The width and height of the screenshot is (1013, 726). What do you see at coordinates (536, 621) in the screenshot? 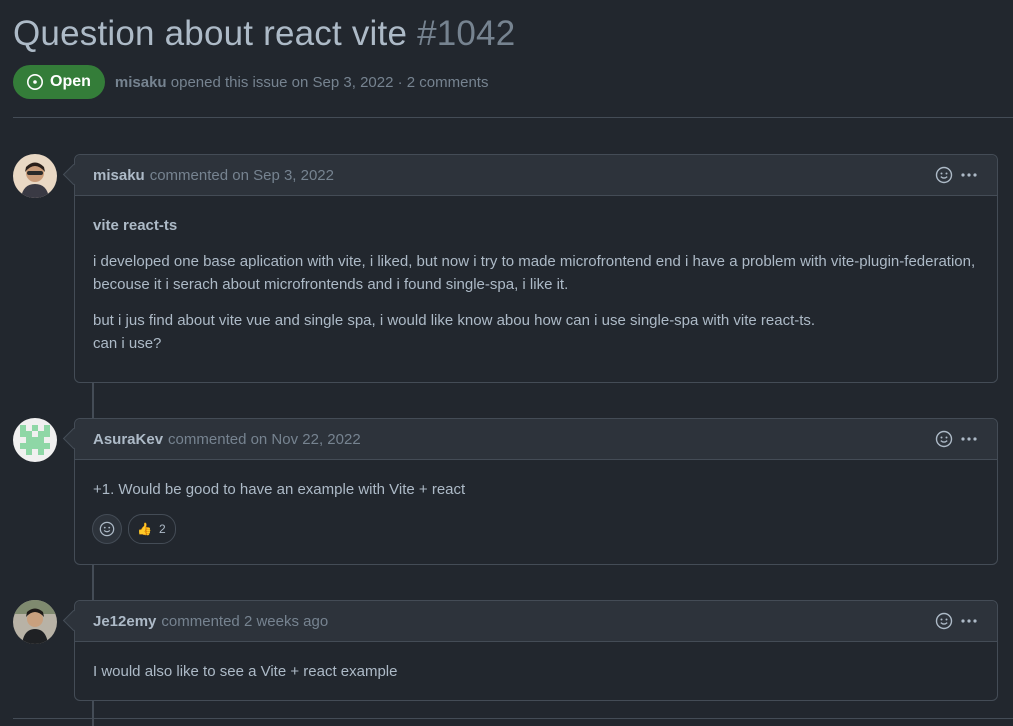
I see `comment-header: Je12emy commented 2 weeks ago` at bounding box center [536, 621].